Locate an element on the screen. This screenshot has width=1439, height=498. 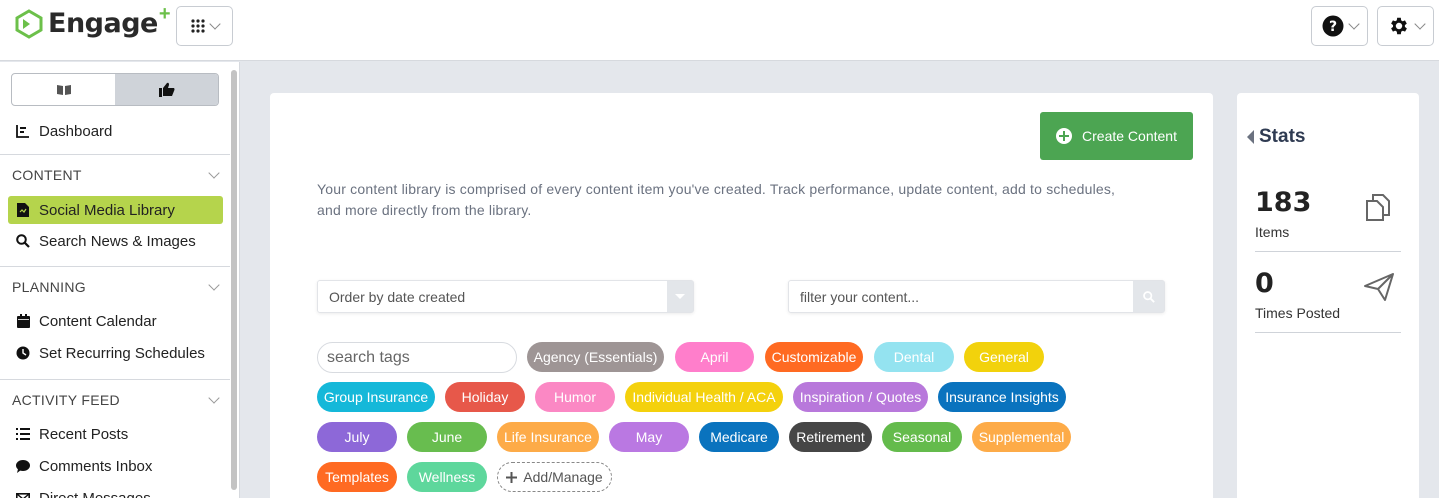
tag-pill: General is located at coordinates (1004, 357).